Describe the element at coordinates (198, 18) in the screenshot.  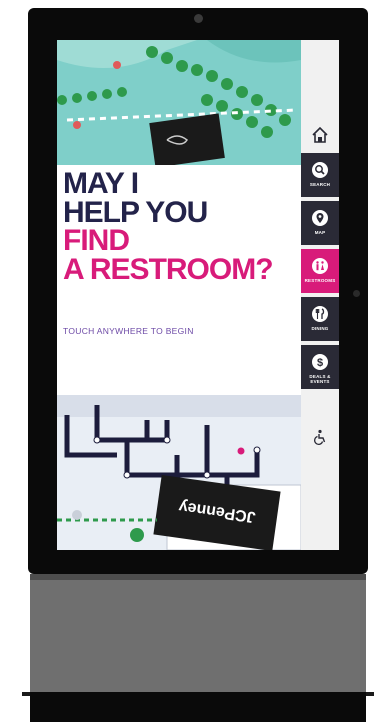
I see `camera-icon` at that location.